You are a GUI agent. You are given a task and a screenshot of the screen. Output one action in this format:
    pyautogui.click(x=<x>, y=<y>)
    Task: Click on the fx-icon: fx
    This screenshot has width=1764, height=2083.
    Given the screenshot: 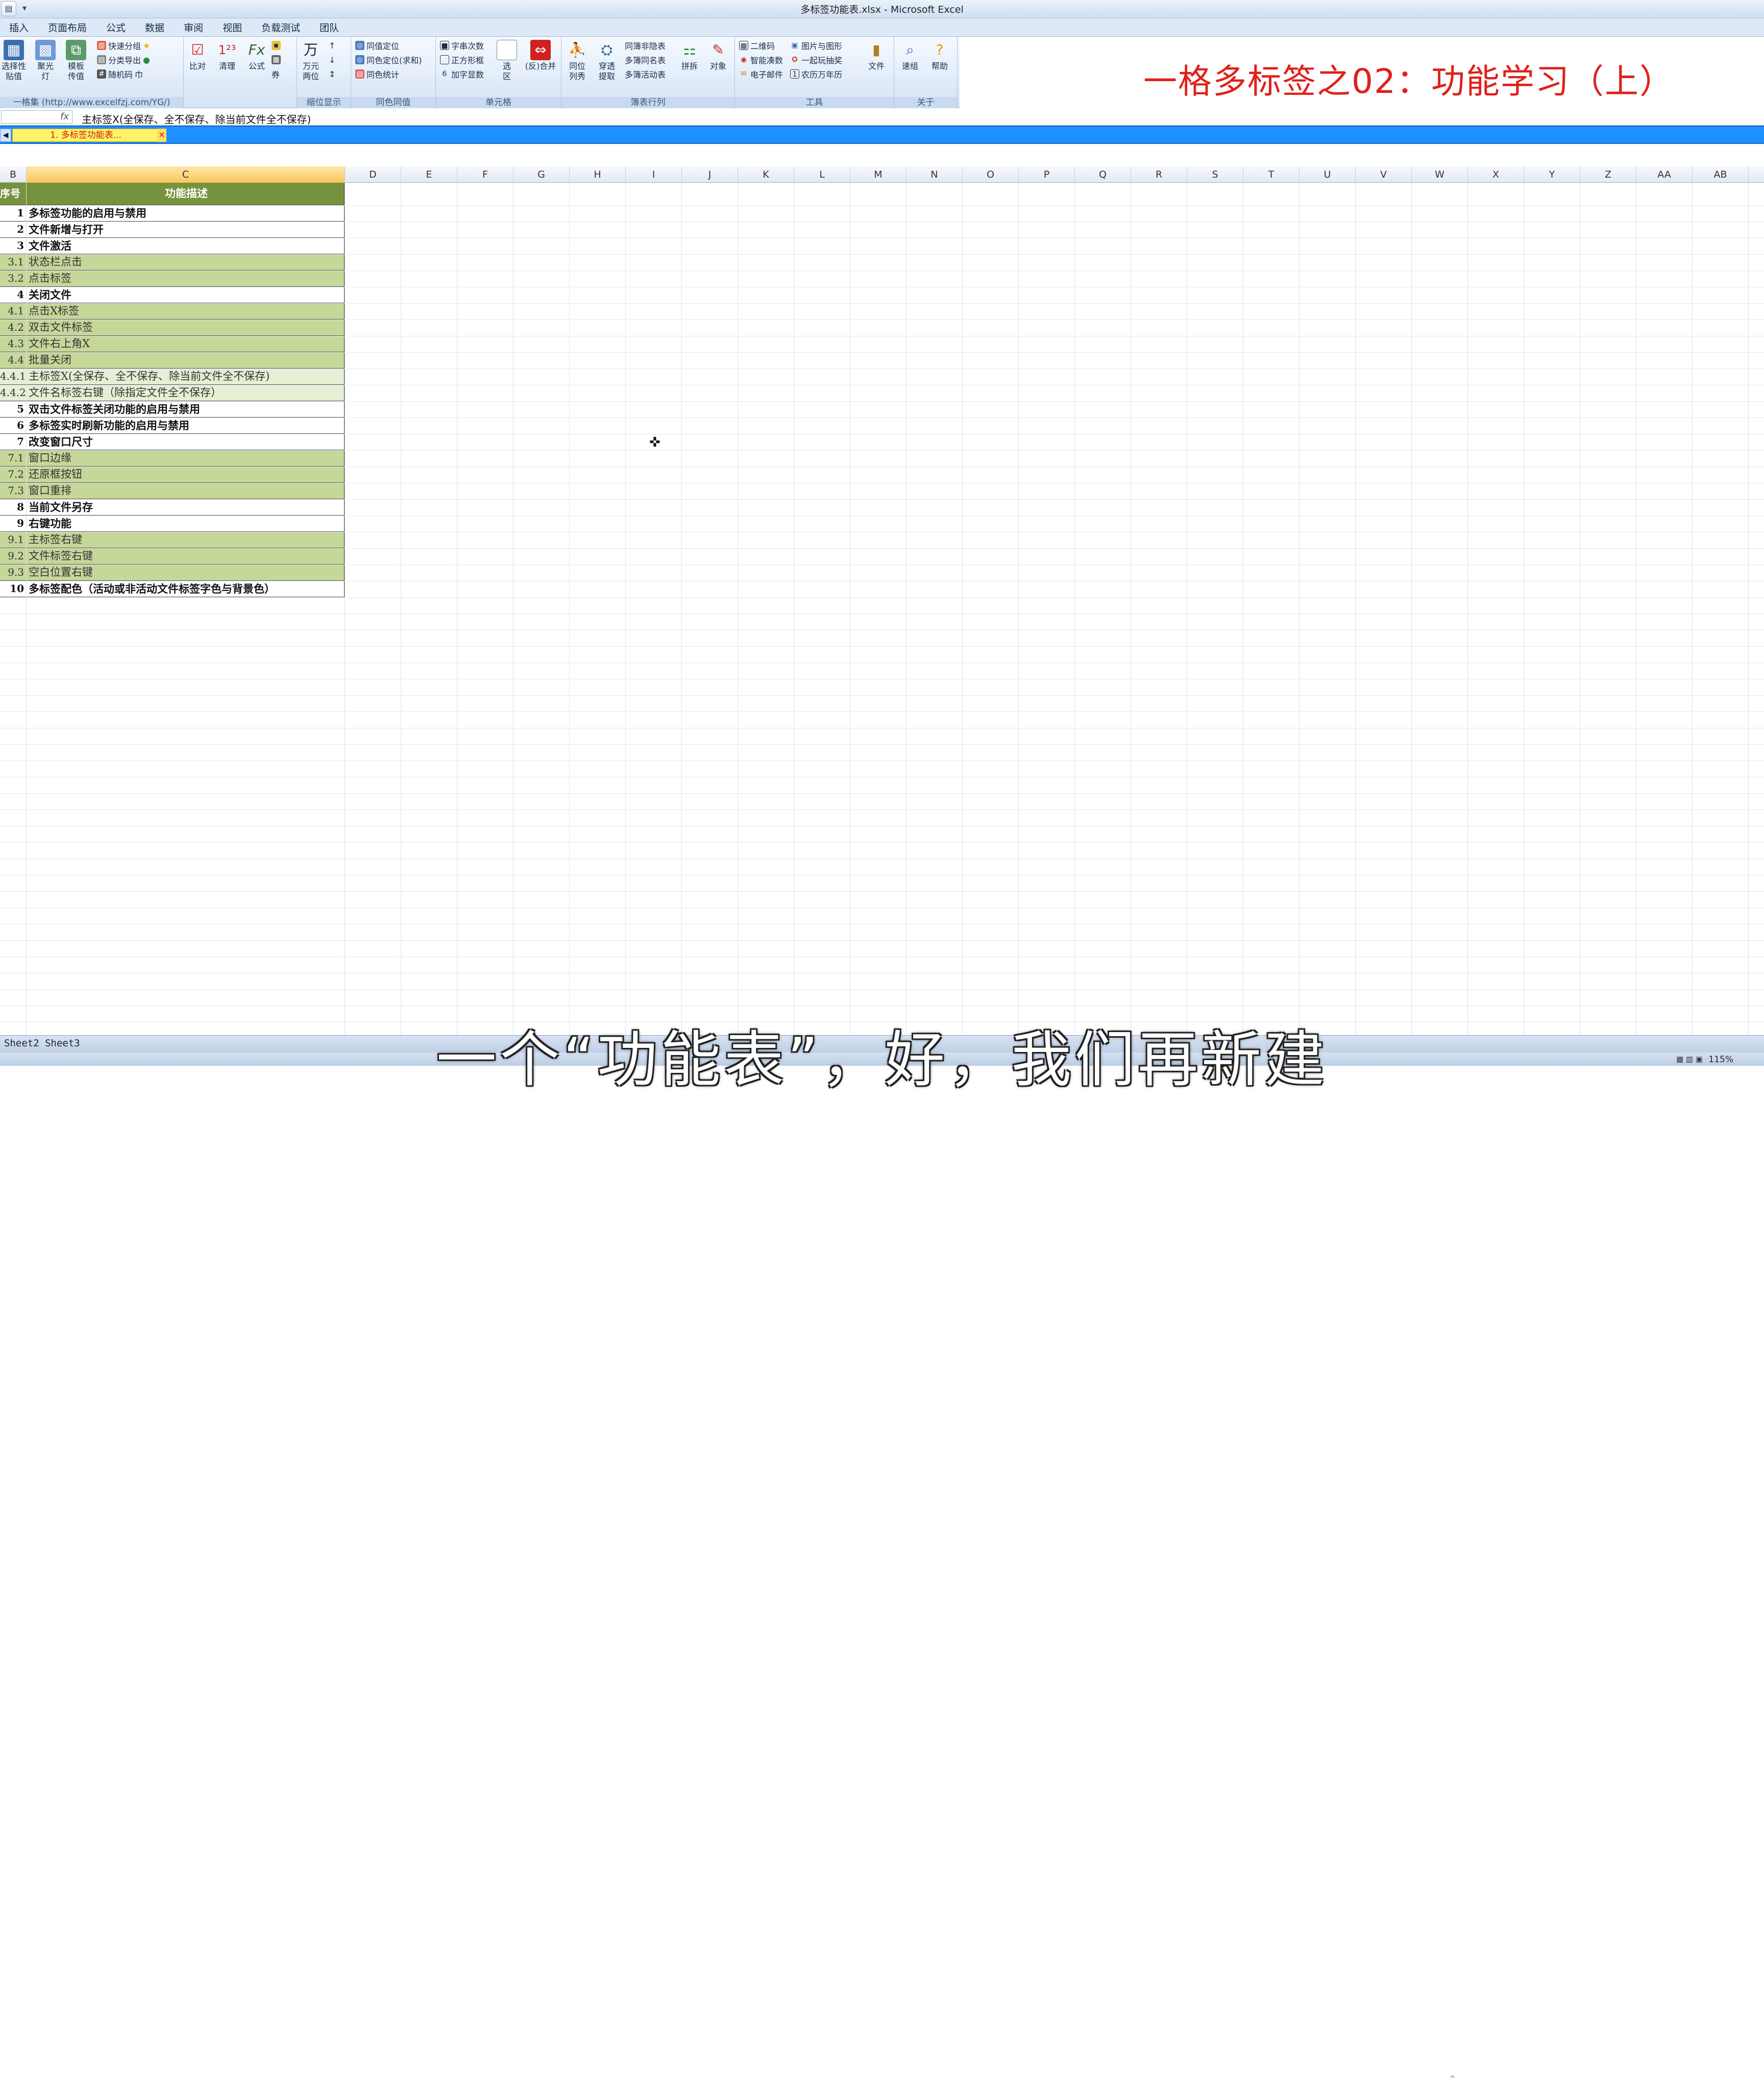 What is the action you would take?
    pyautogui.click(x=64, y=117)
    